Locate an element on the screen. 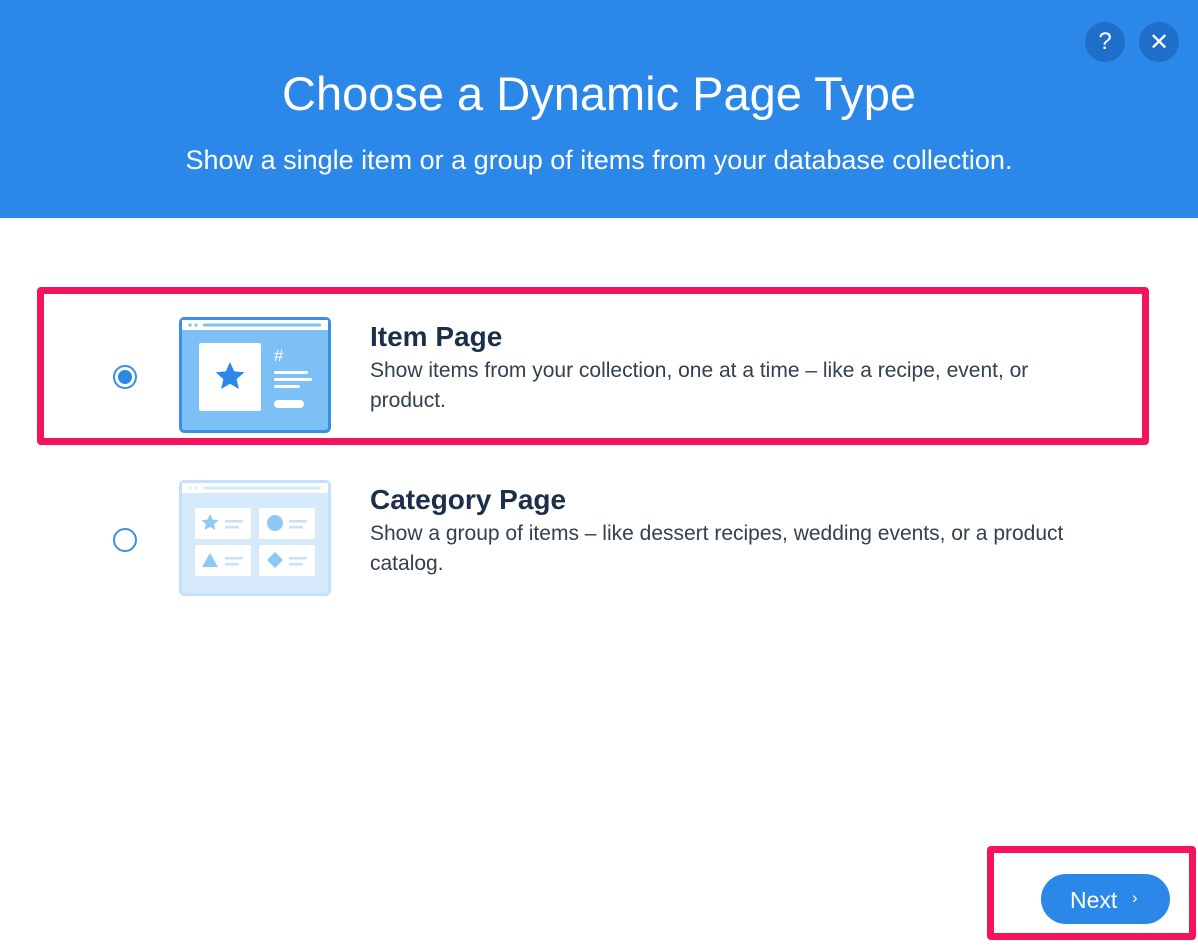 This screenshot has width=1198, height=950. next-button: Next › is located at coordinates (1105, 899).